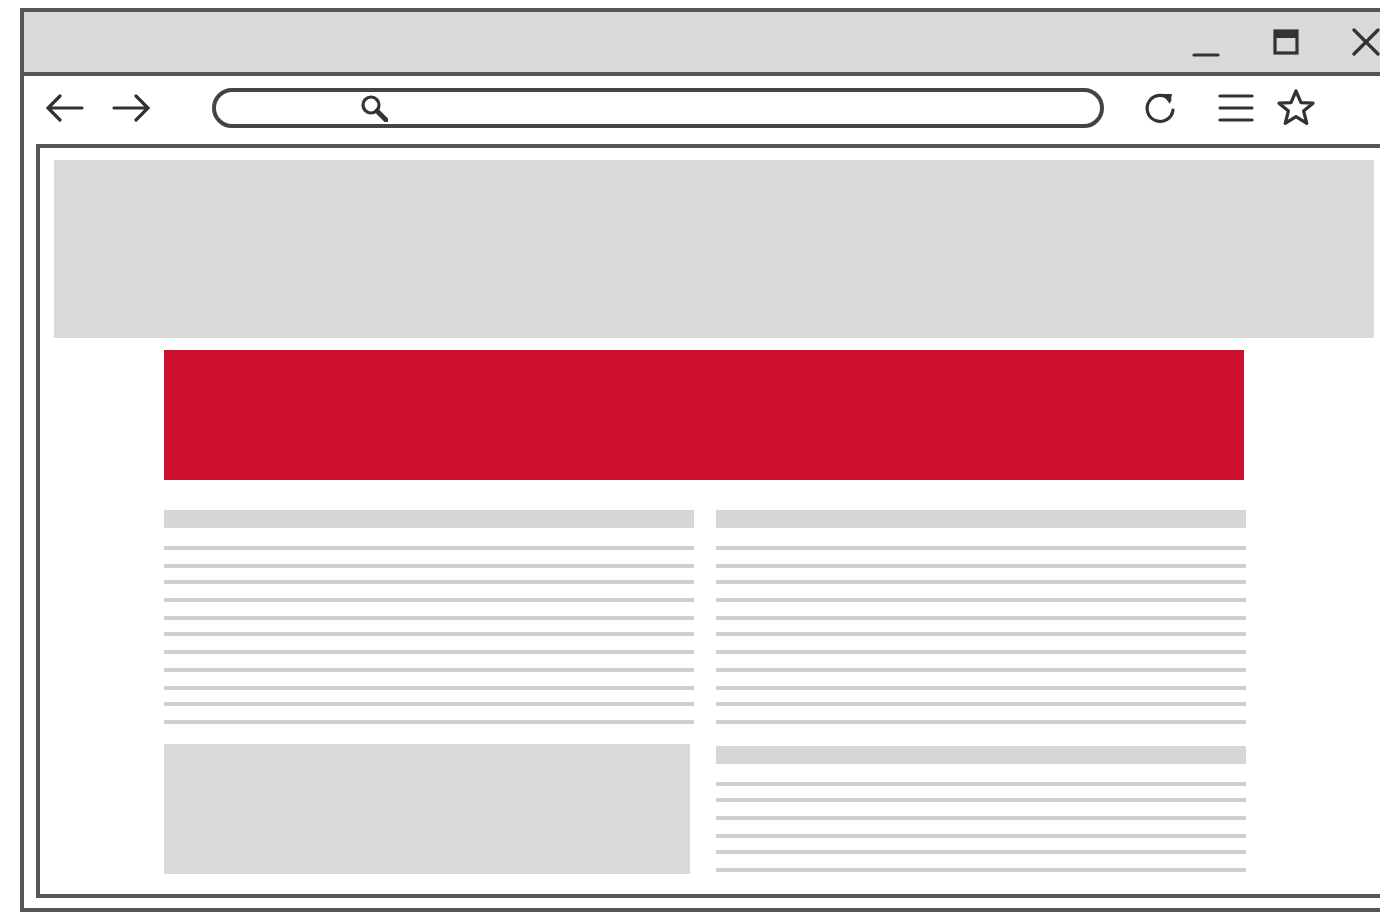 This screenshot has width=1380, height=918. I want to click on search-icon, so click(374, 108).